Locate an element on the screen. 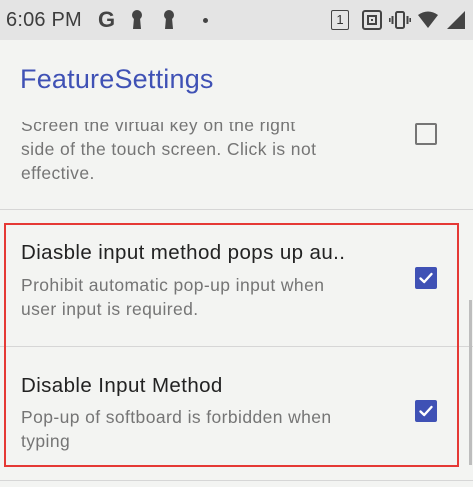 This screenshot has height=487, width=473. sim-slot-icon: 1 is located at coordinates (340, 20).